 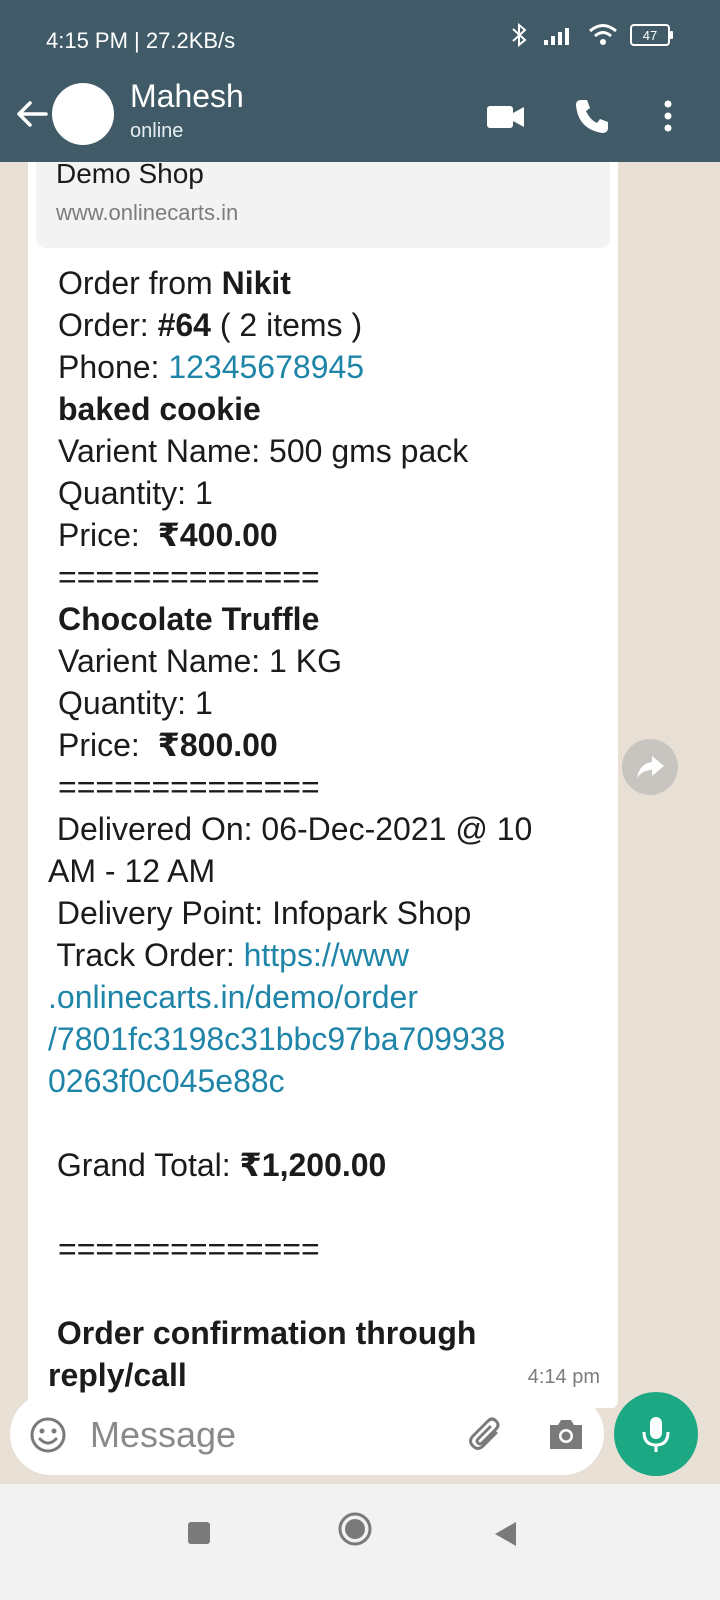 I want to click on order-number: #64, so click(x=184, y=325).